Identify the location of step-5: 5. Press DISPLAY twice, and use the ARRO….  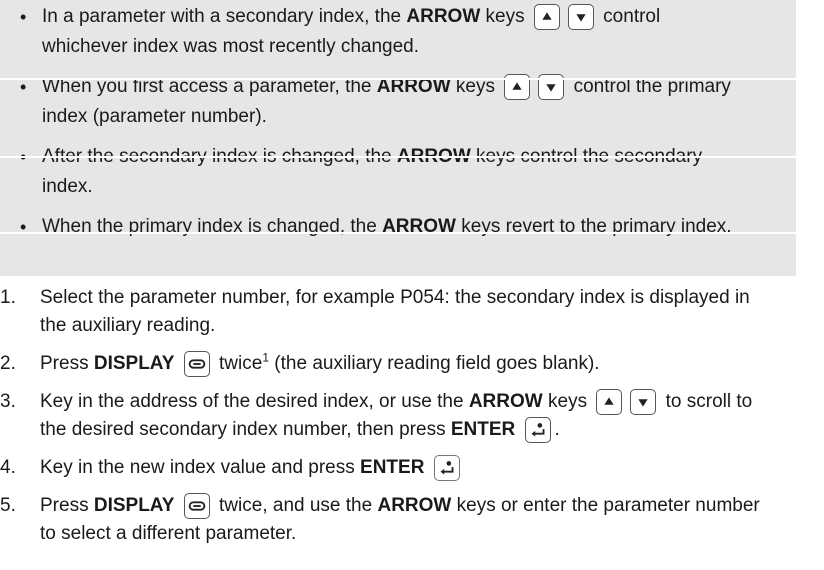
(398, 520).